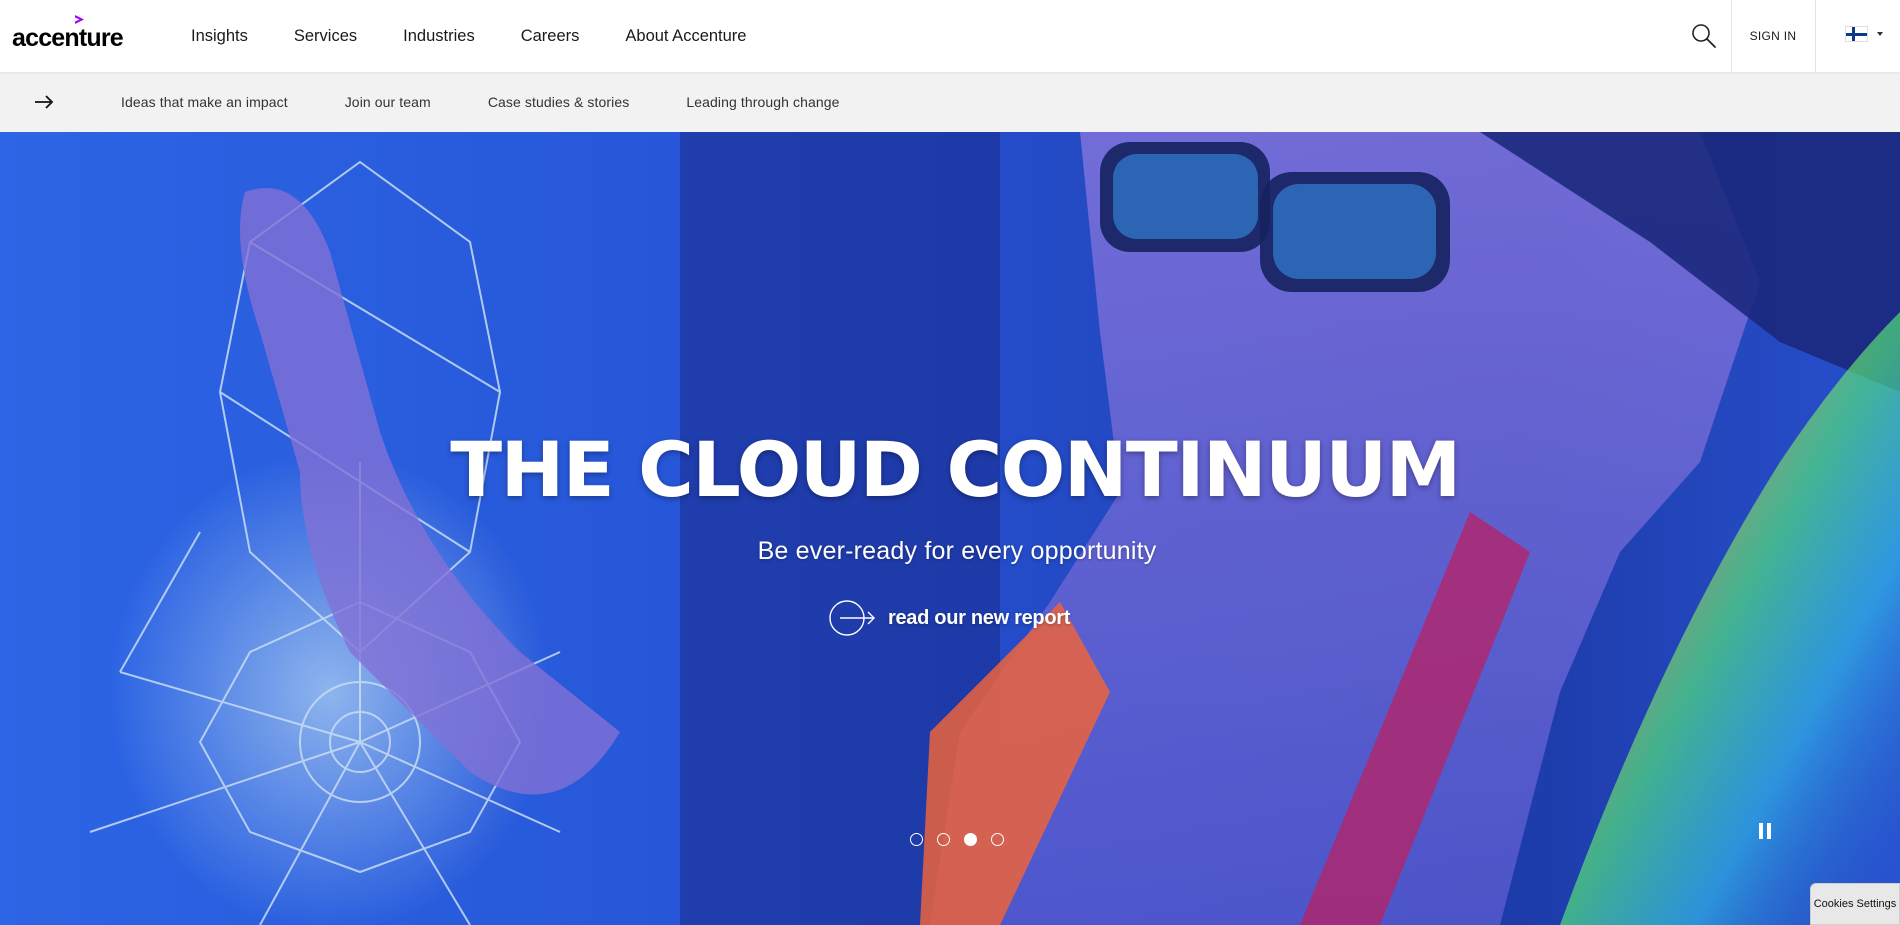 The width and height of the screenshot is (1900, 925). I want to click on nav-careers: Careers, so click(550, 36).